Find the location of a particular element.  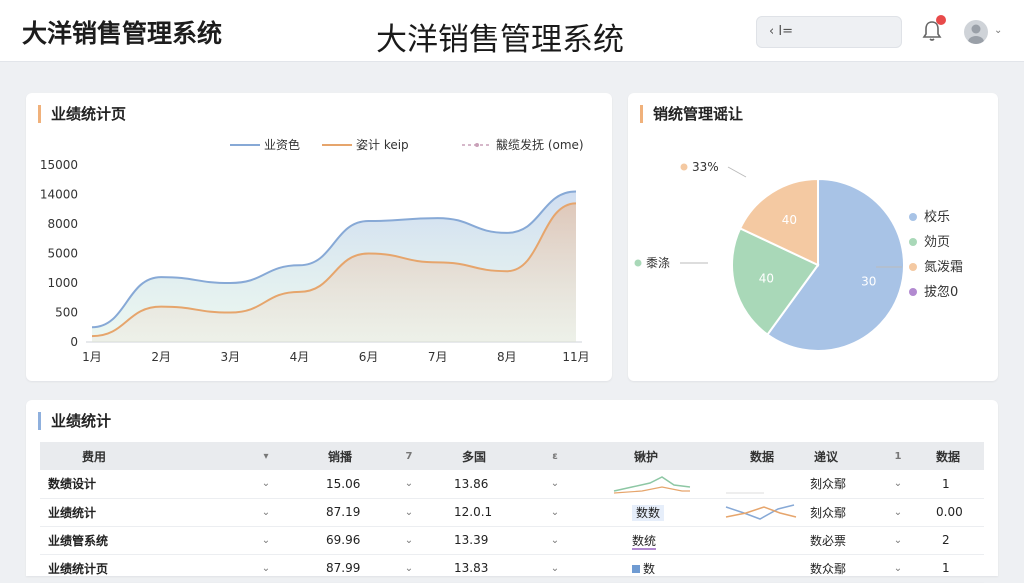

table-title: 业绩统计 is located at coordinates (74, 421).